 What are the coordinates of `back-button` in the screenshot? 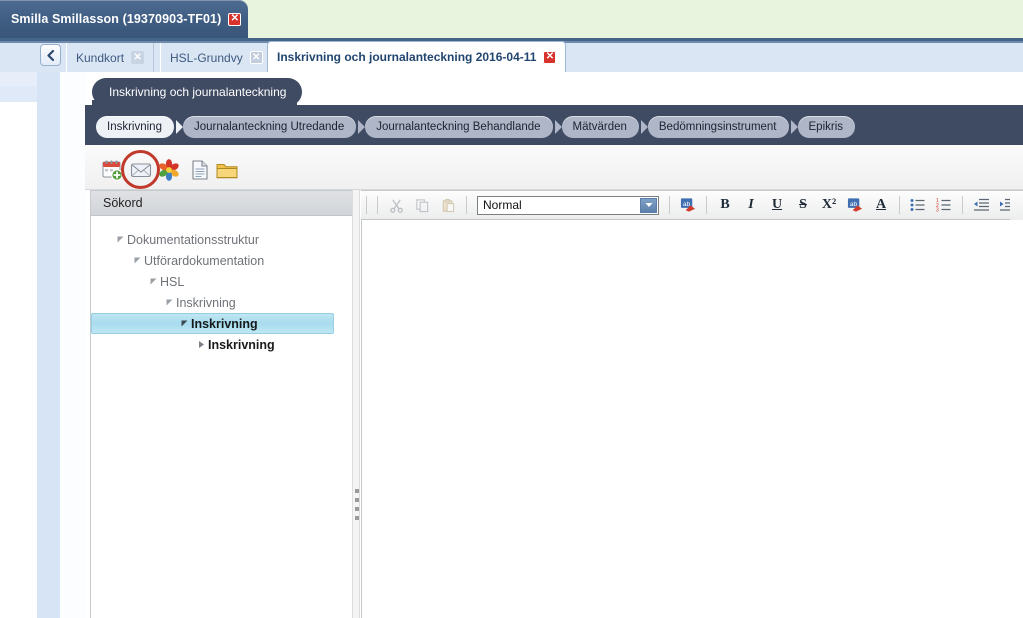 It's located at (50, 55).